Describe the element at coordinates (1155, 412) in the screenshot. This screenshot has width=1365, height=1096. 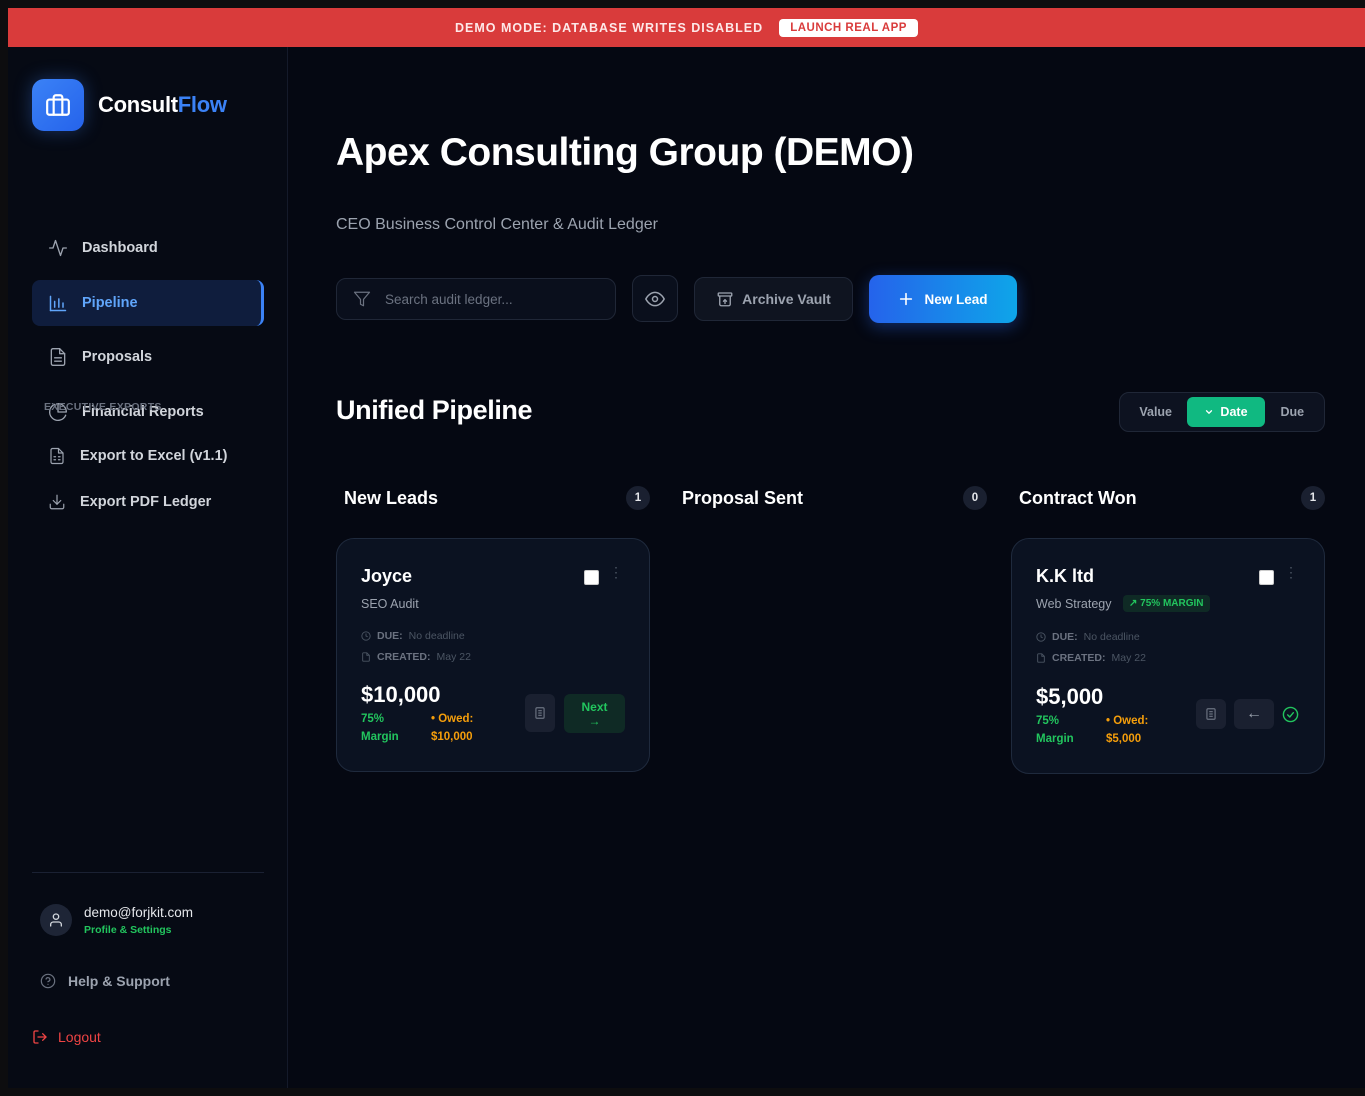
I see `sort-value-option: Value` at that location.